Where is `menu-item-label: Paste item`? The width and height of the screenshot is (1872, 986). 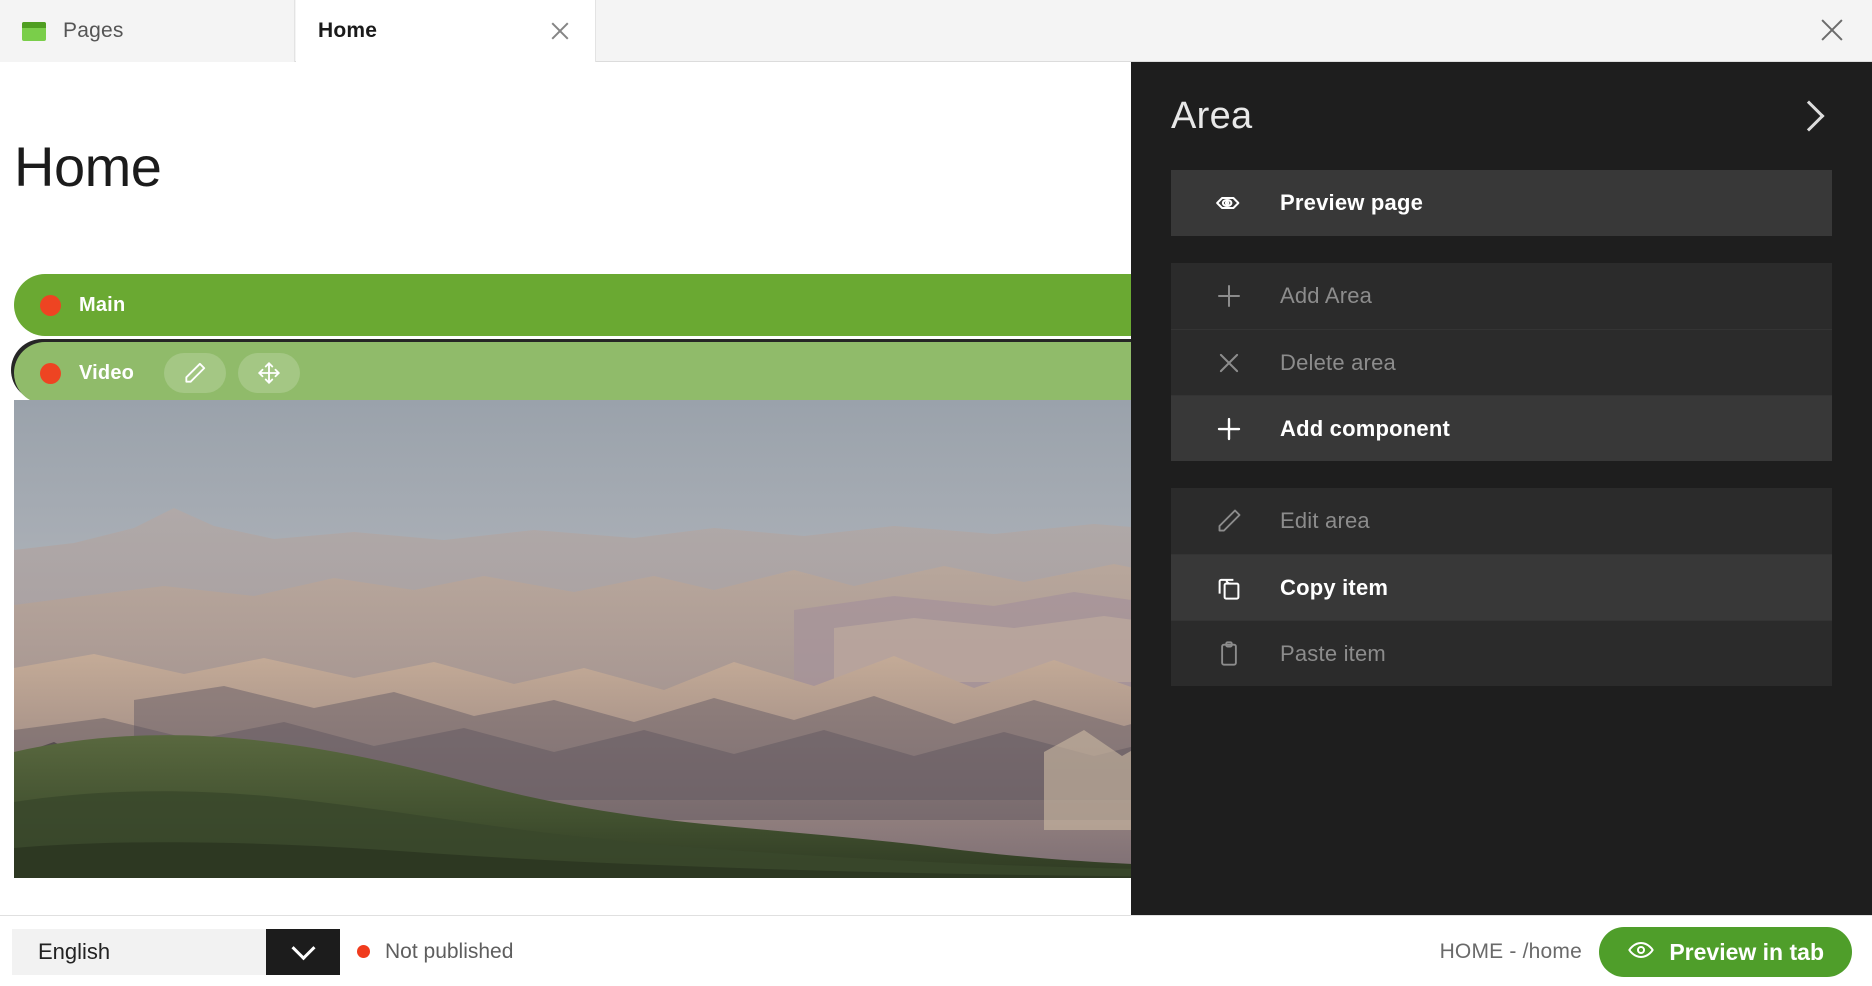
menu-item-label: Paste item is located at coordinates (1333, 653).